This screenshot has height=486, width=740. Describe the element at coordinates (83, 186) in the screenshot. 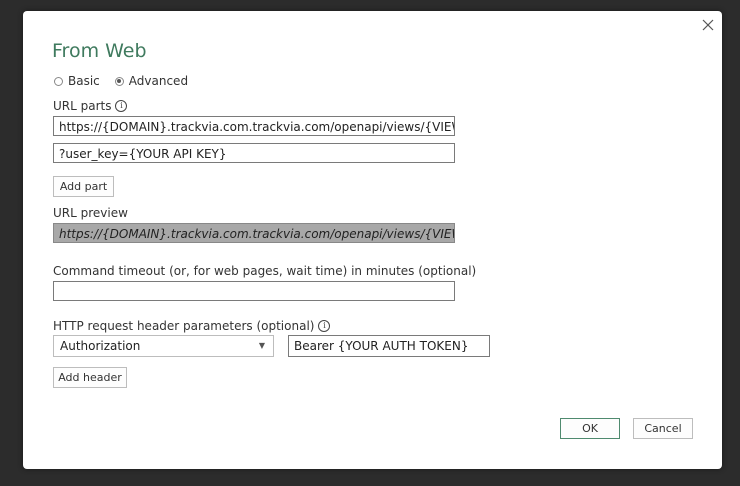

I see `add-part-button: Add part` at that location.